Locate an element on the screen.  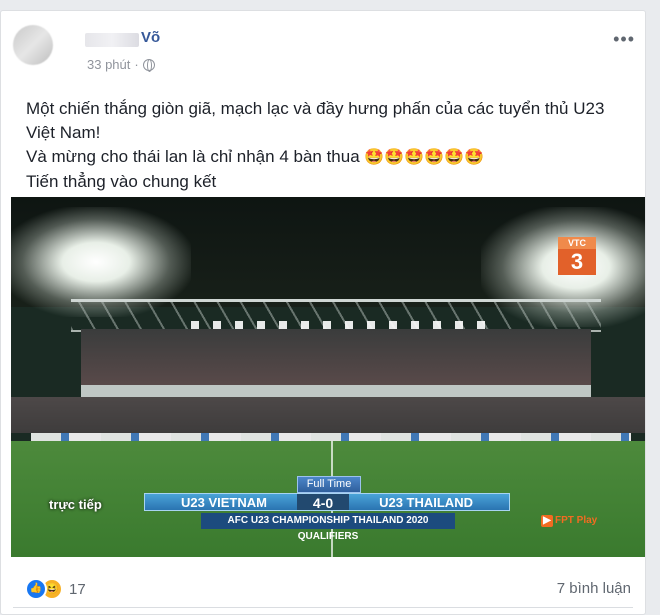
avatar is located at coordinates (33, 45).